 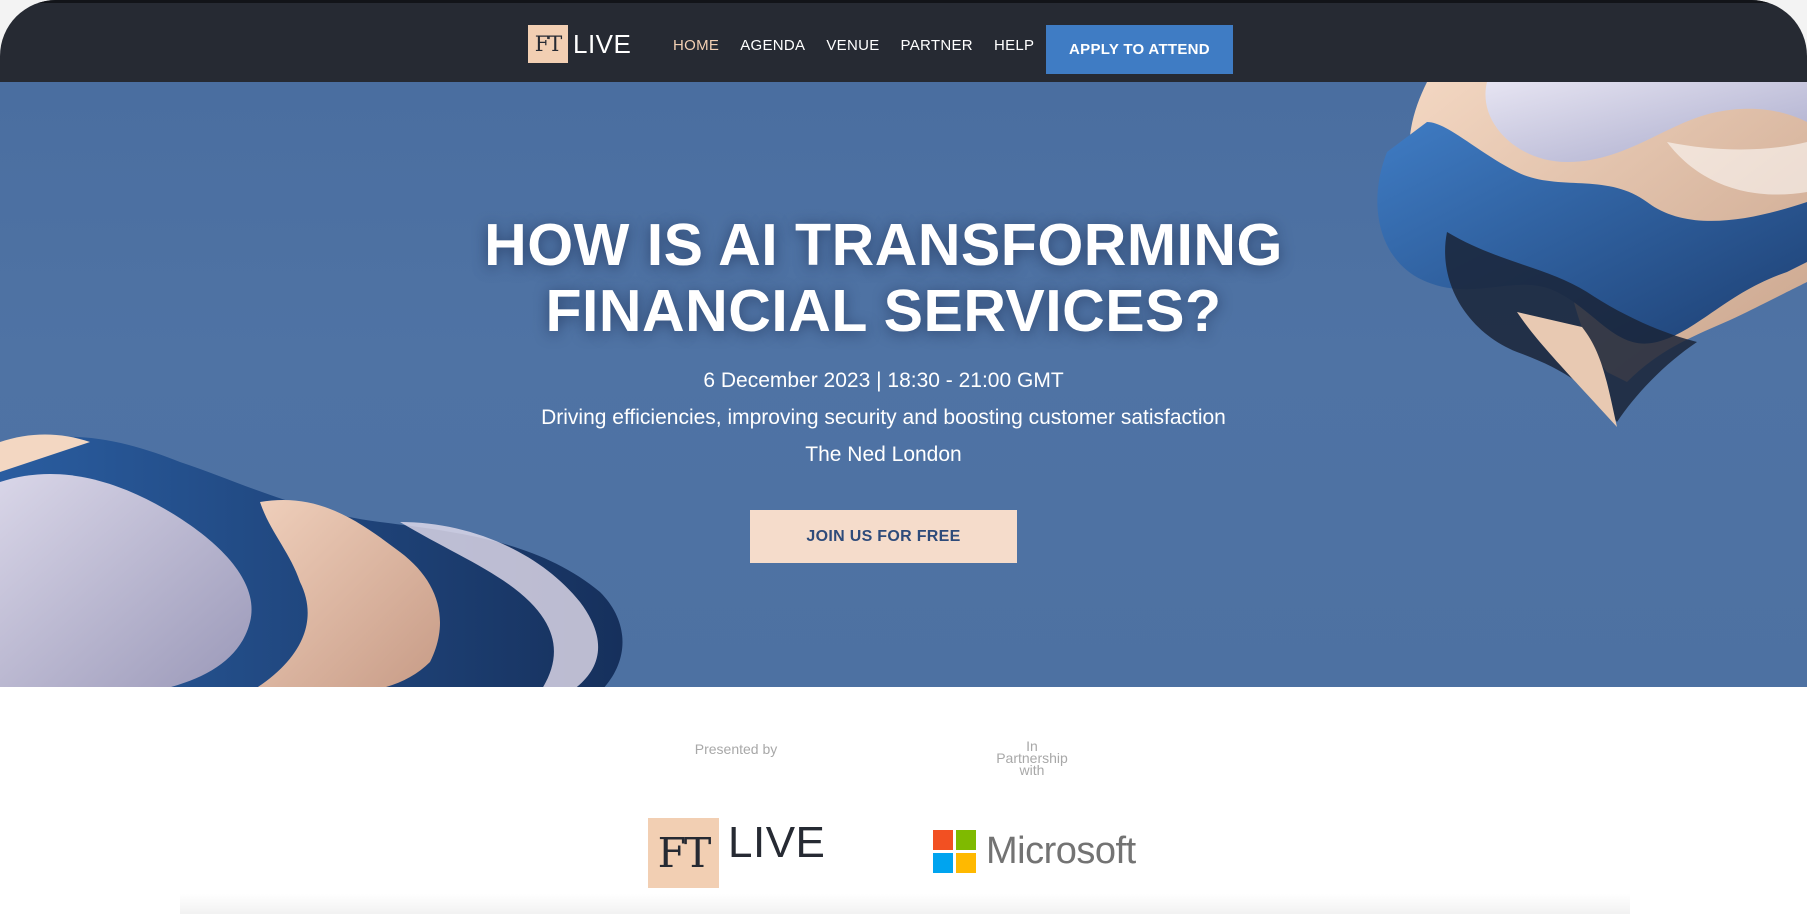 I want to click on hero-title-line-1: HOW IS AI TRANSFORMING, so click(x=883, y=245).